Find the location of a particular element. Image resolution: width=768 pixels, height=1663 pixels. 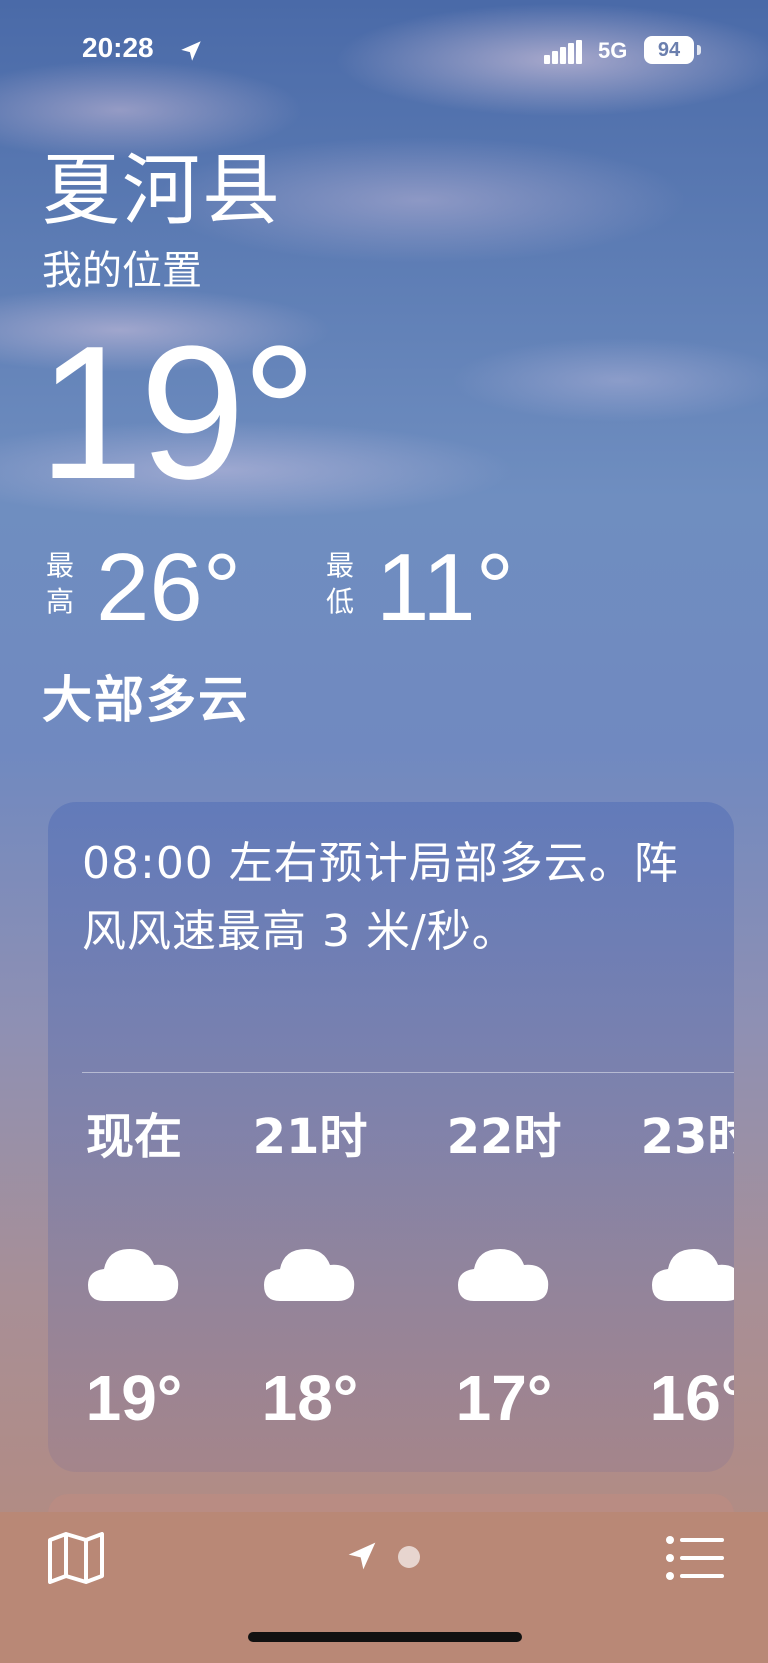

page-indicator-dot is located at coordinates (409, 1557).